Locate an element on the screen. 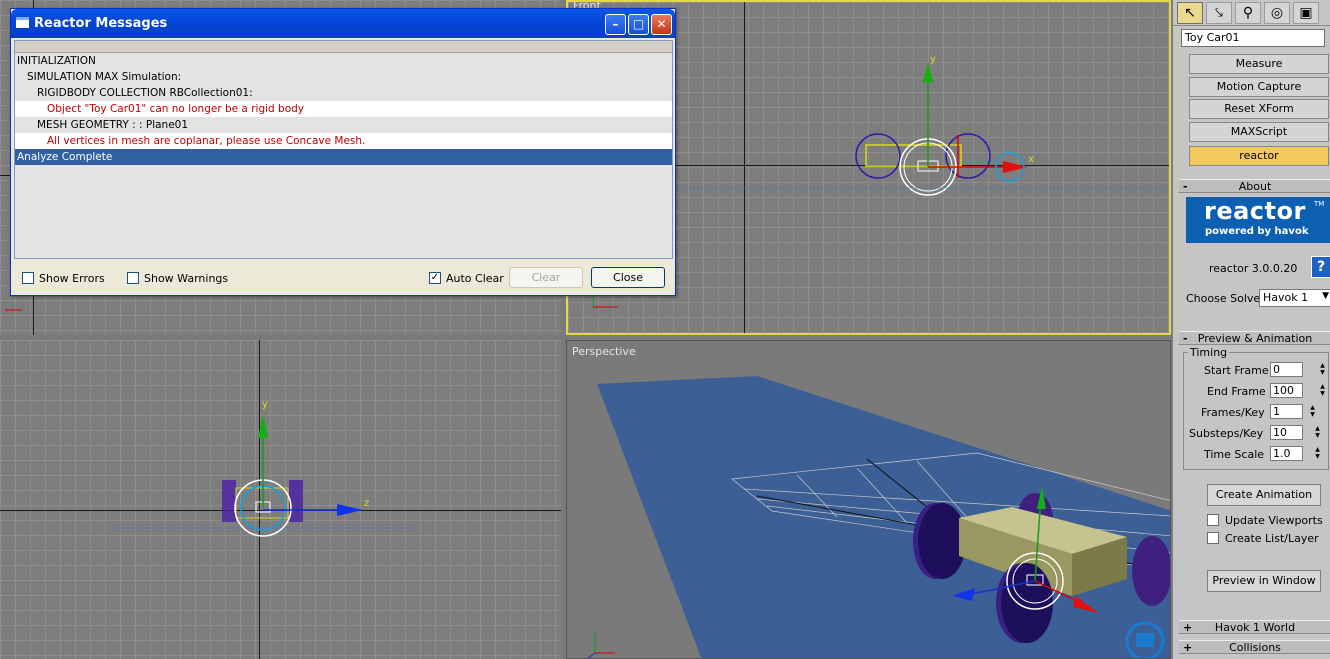 The width and height of the screenshot is (1330, 659). rollout-title: Collisions is located at coordinates (1255, 647).